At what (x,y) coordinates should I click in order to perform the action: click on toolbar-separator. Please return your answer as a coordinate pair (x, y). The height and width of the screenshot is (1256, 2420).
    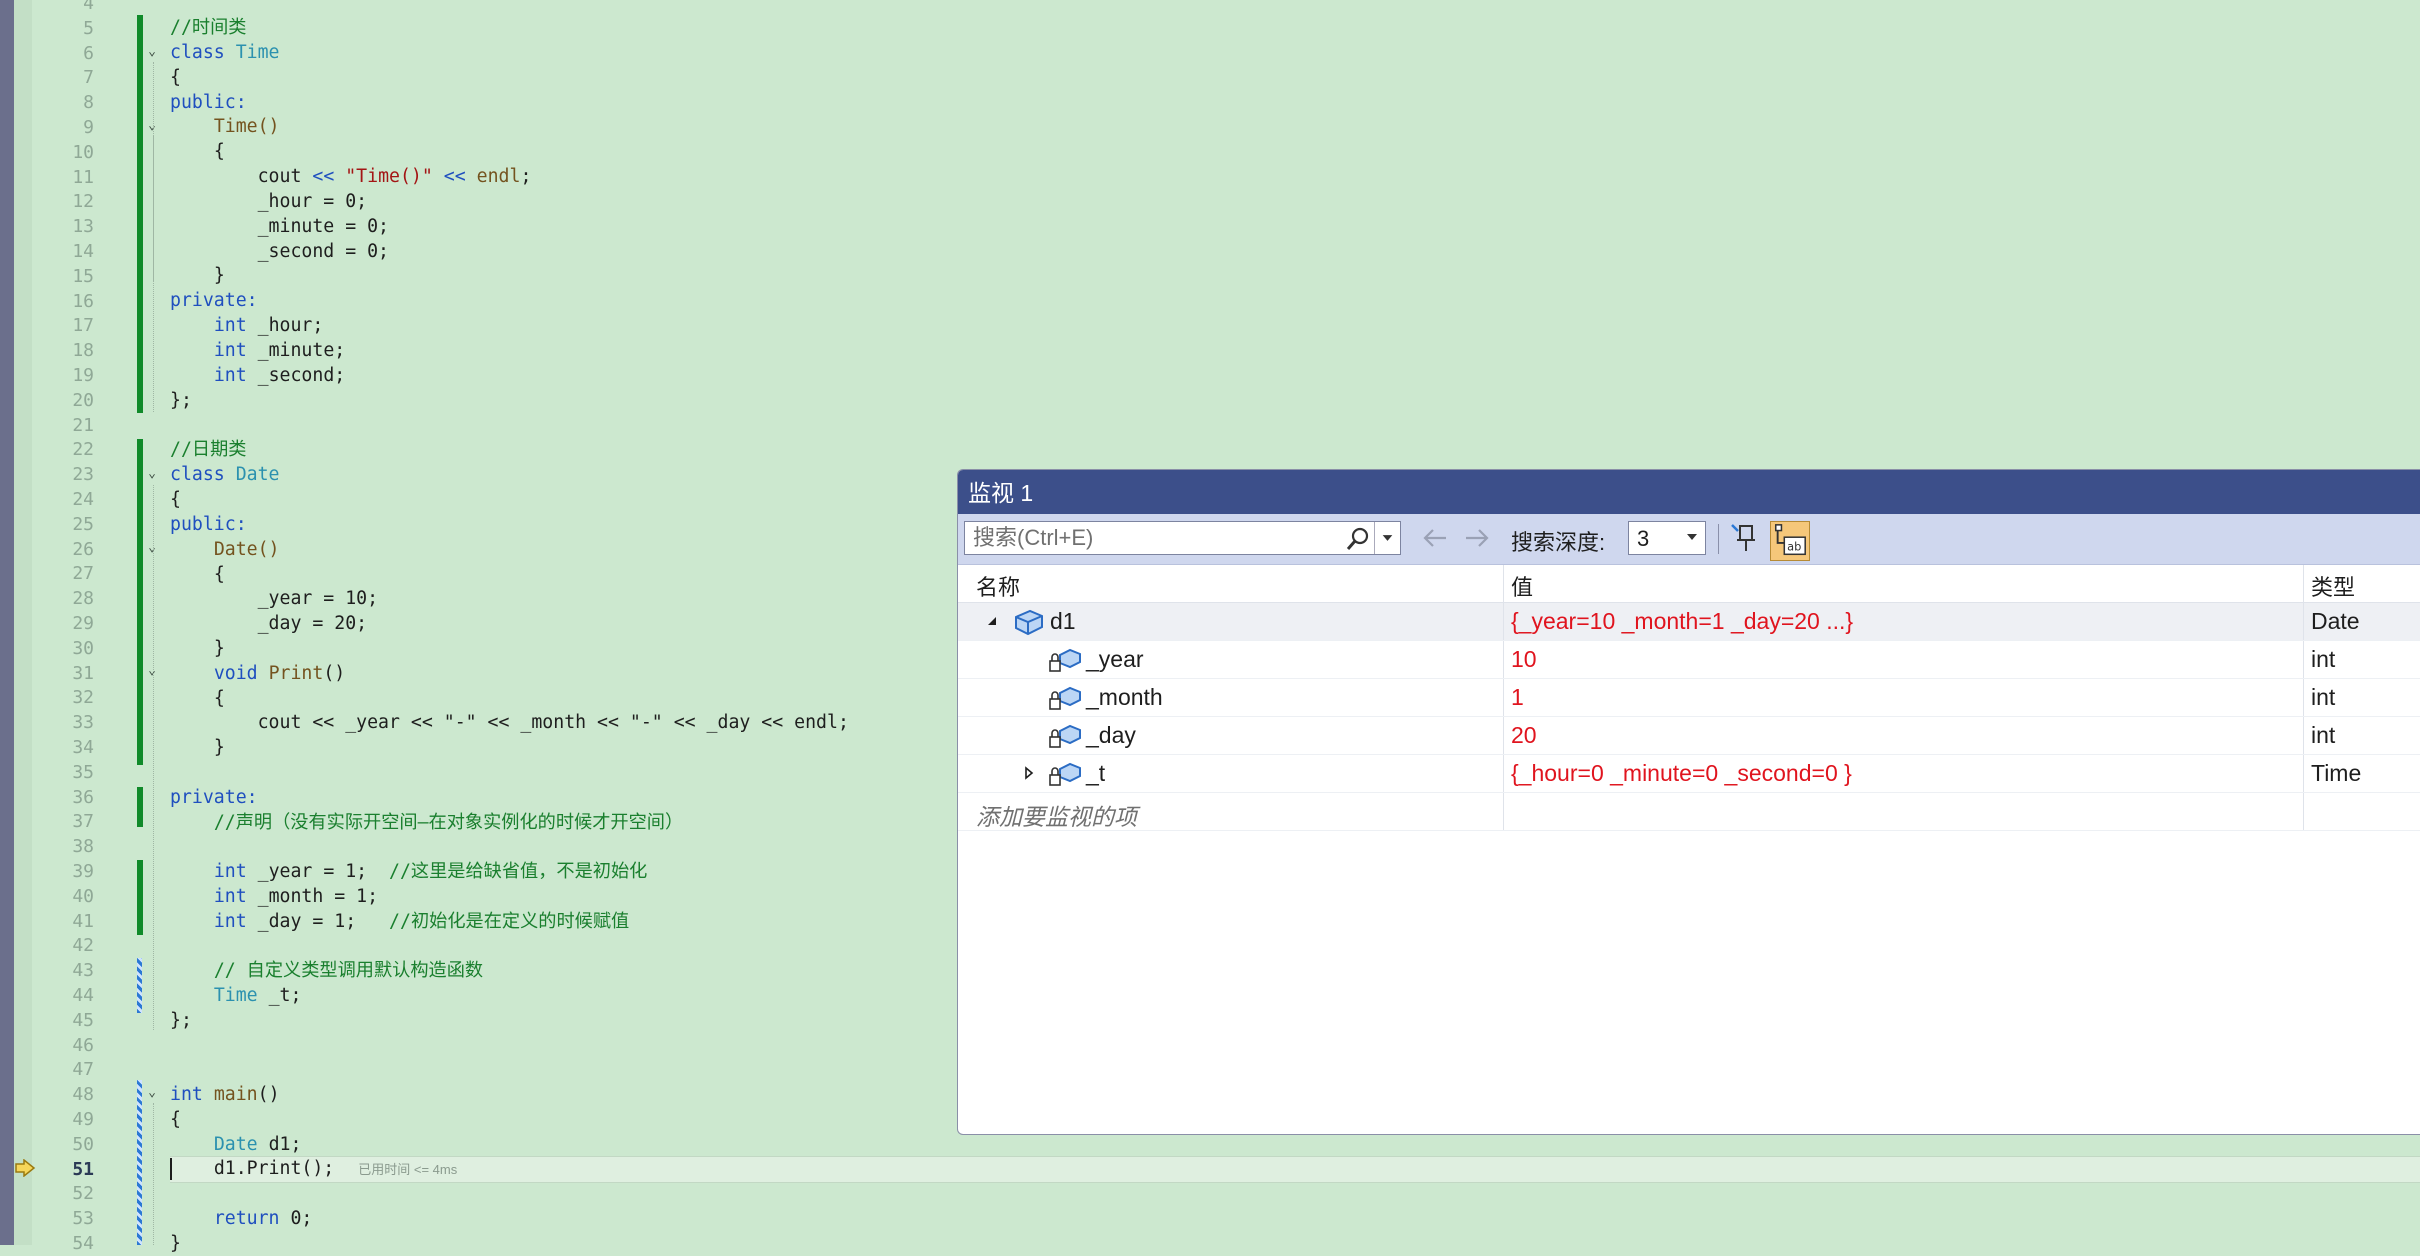
    Looking at the image, I should click on (1718, 539).